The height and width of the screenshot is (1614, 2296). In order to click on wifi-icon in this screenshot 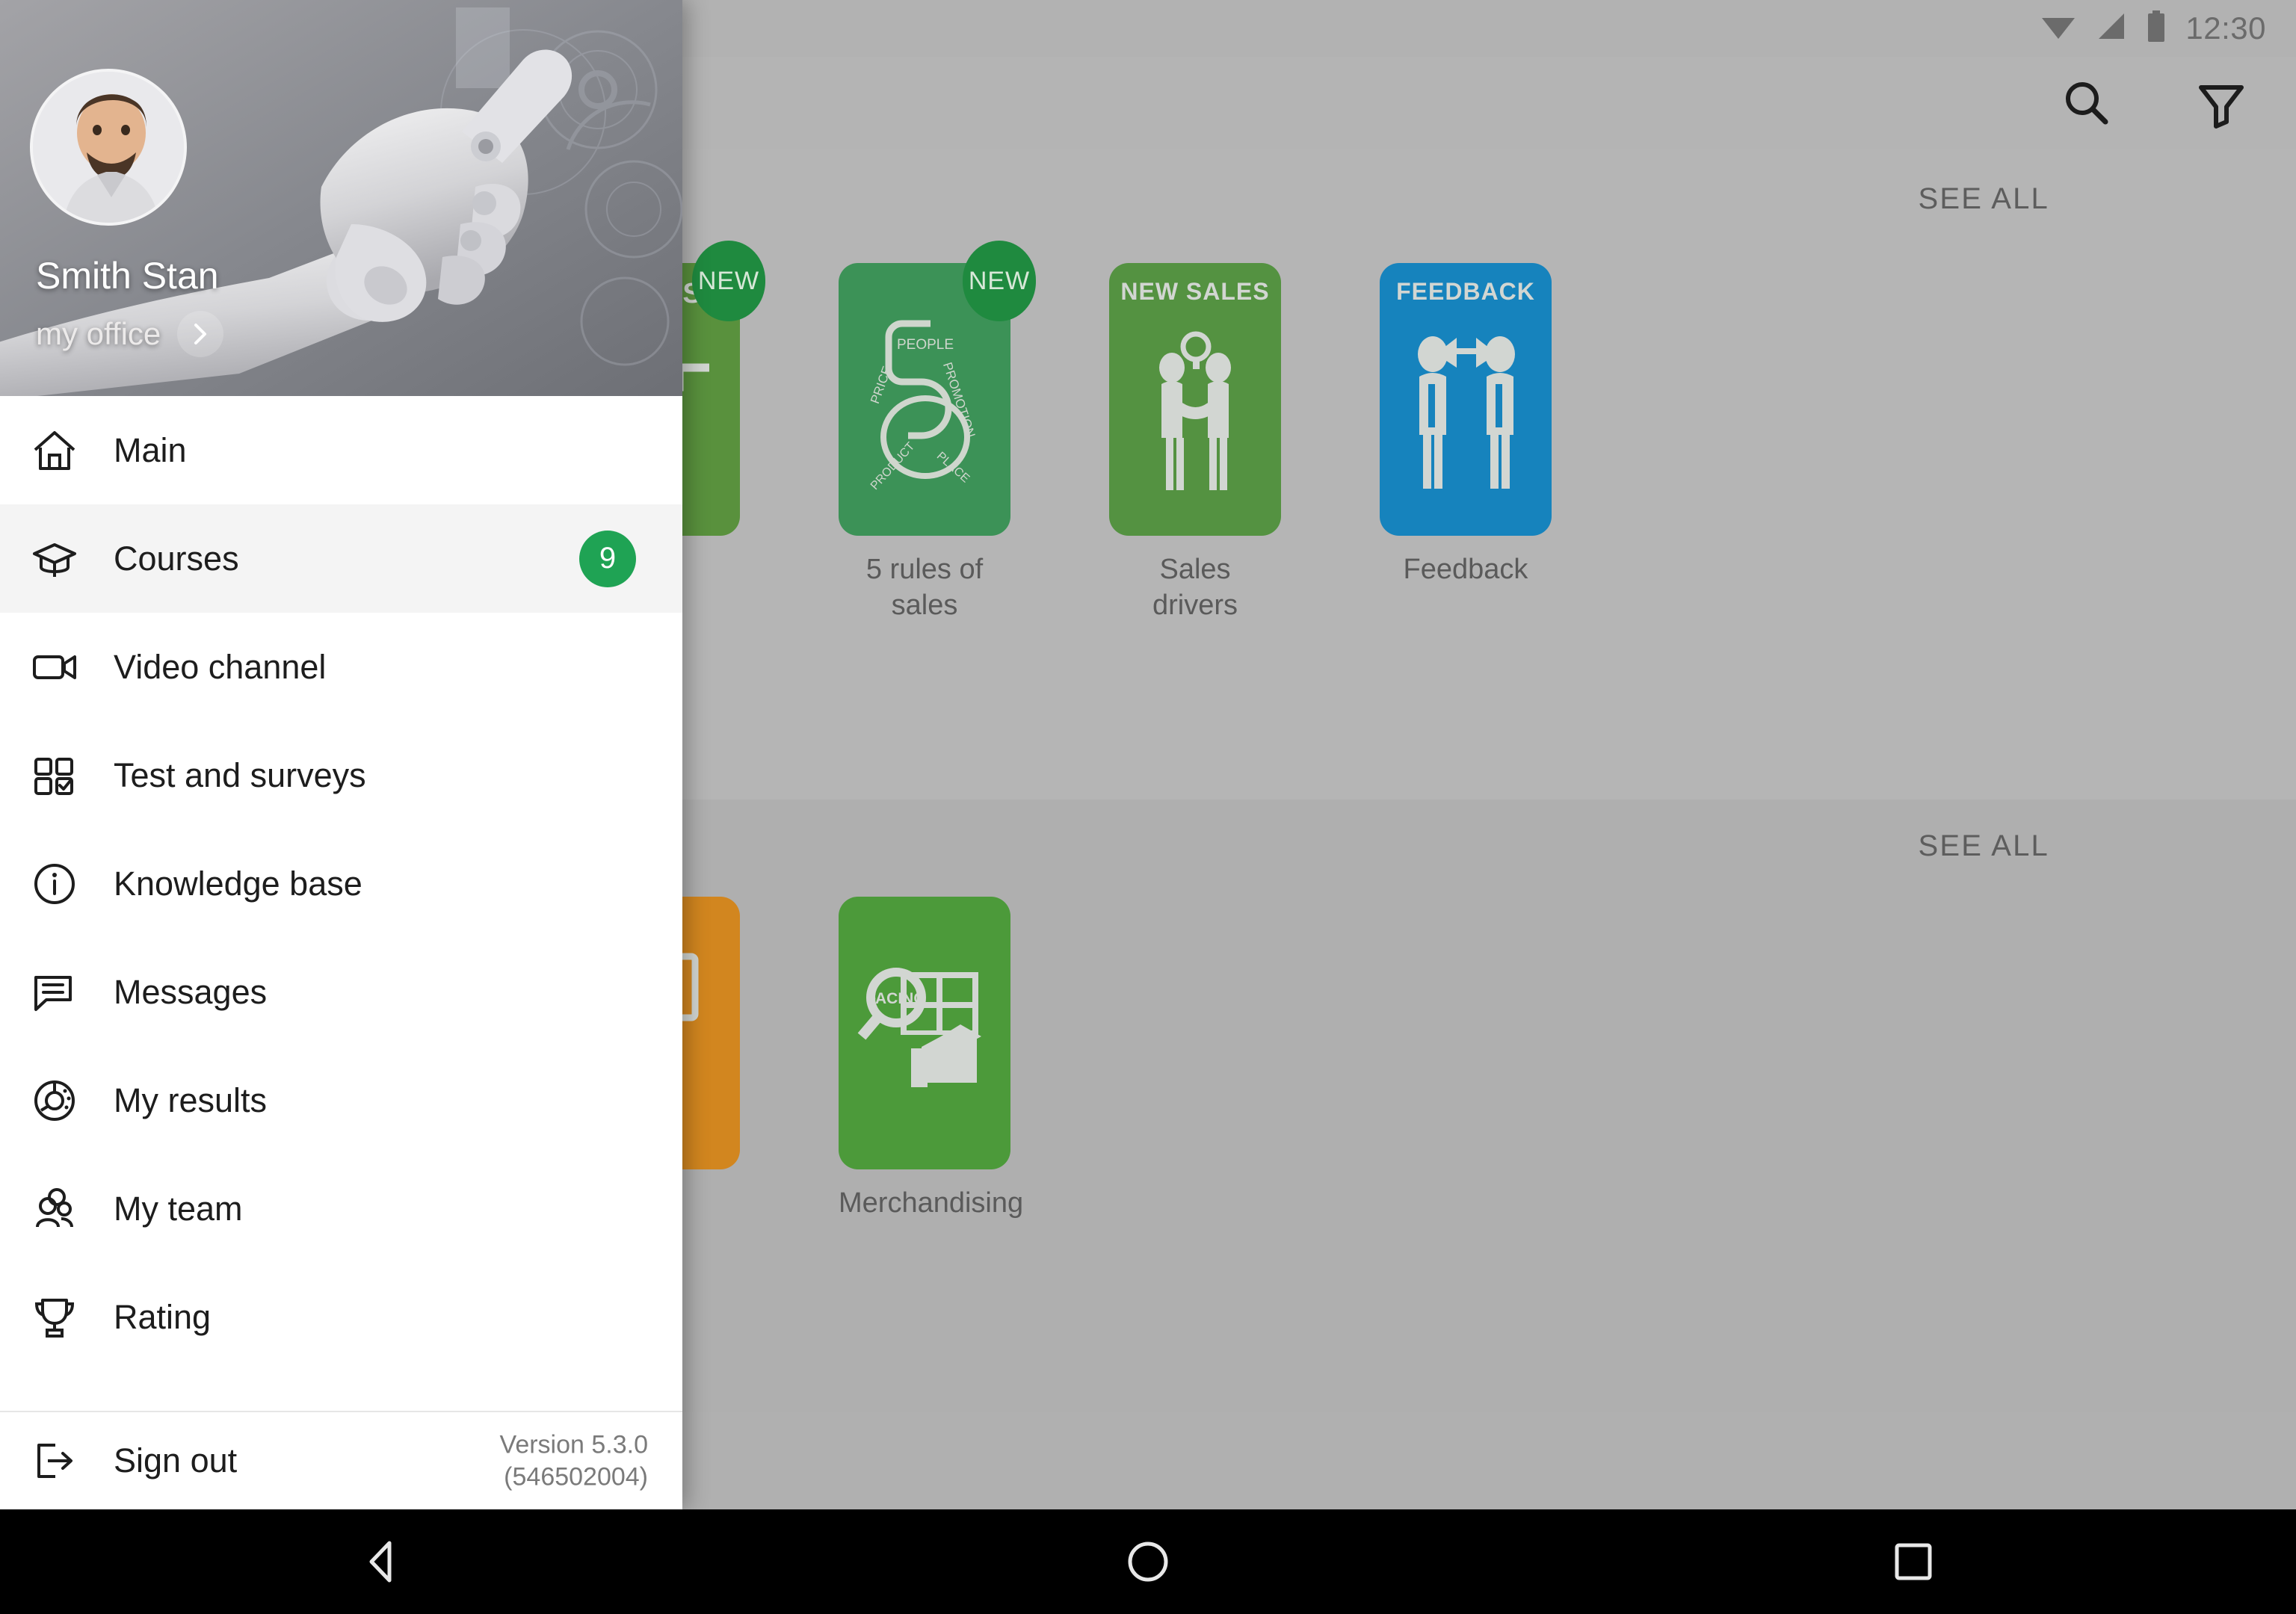, I will do `click(2058, 29)`.